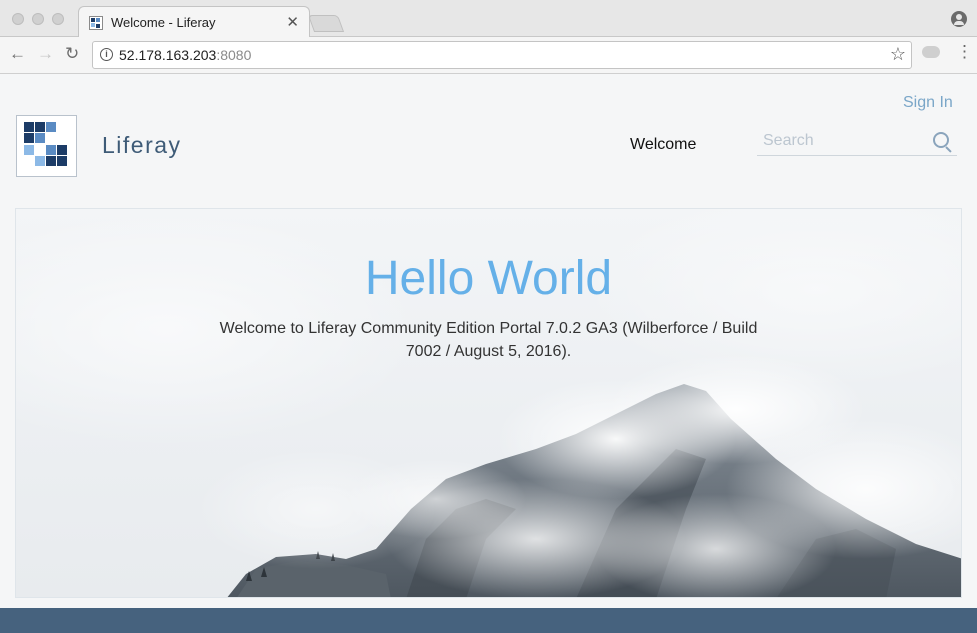  What do you see at coordinates (488, 19) in the screenshot?
I see `browser-titlebar: Welcome - Liferay ✕` at bounding box center [488, 19].